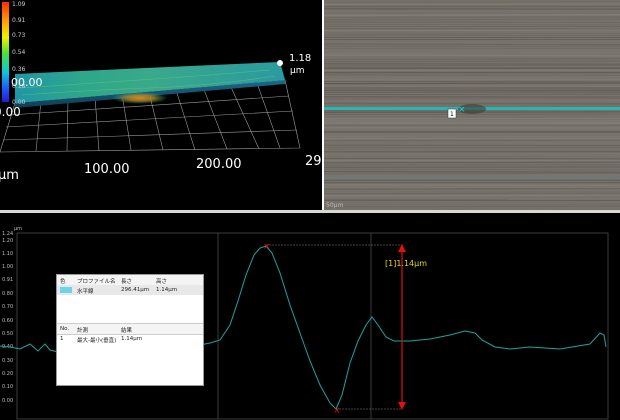  I want to click on 3d-surface, so click(150, 85).